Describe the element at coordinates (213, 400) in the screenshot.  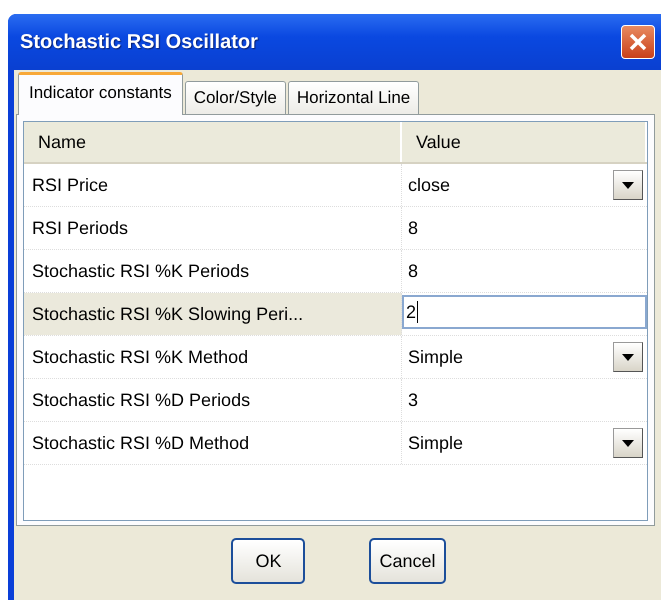
I see `property-name: Stochastic RSI %D Periods` at that location.